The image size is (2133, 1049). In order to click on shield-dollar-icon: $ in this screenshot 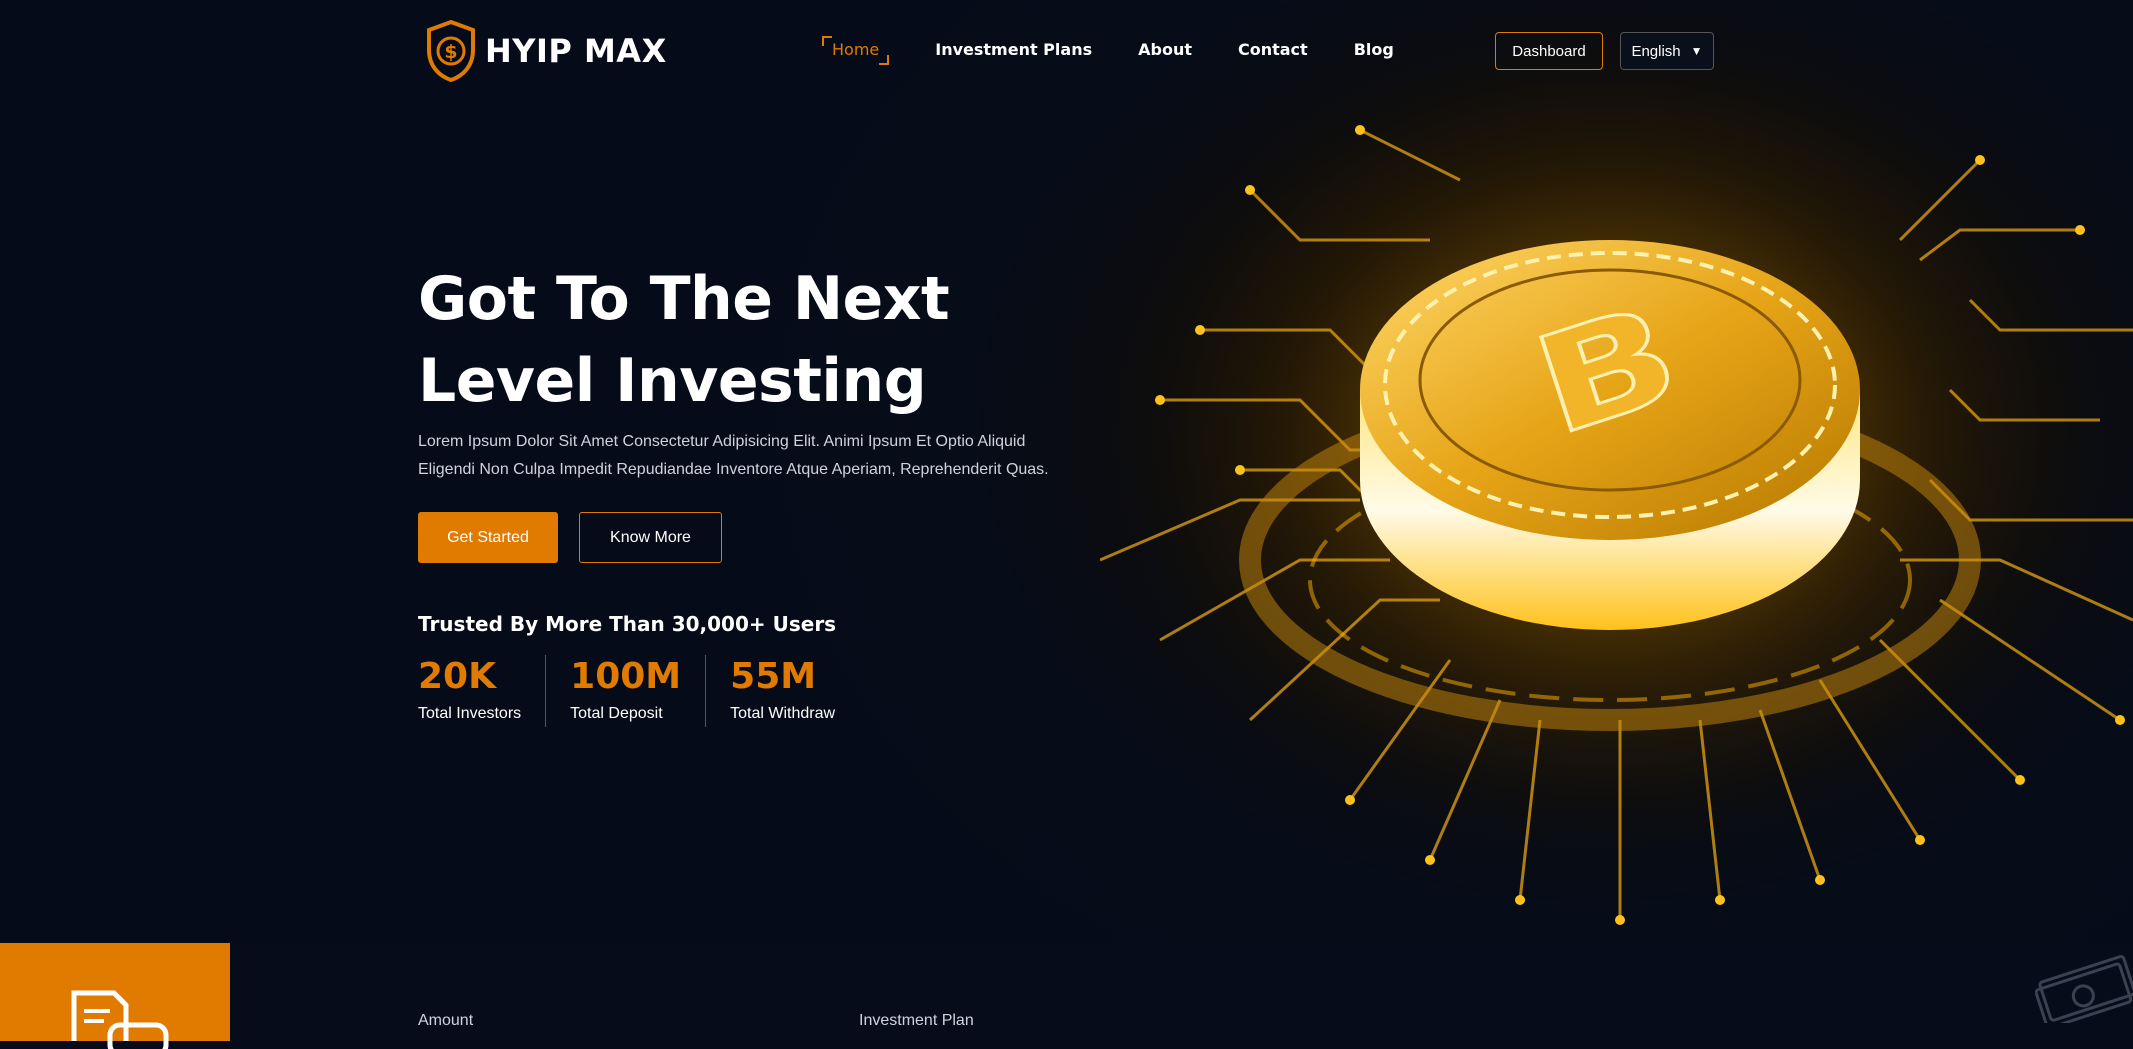, I will do `click(451, 51)`.